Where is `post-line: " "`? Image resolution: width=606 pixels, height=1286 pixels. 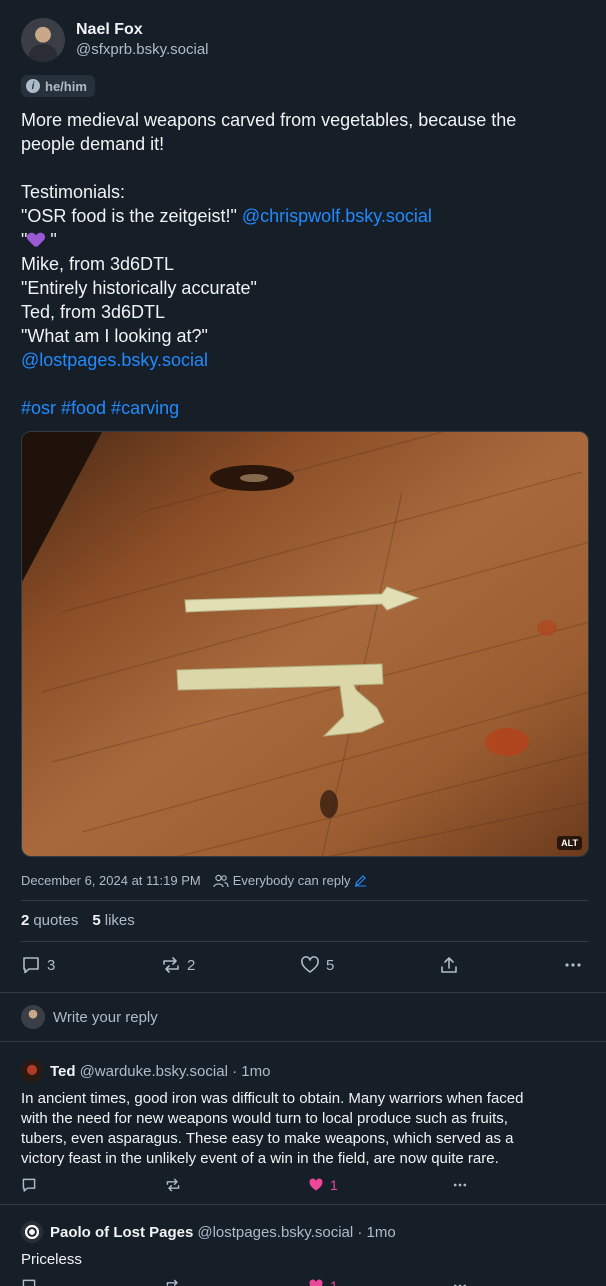
post-line: " " is located at coordinates (303, 240).